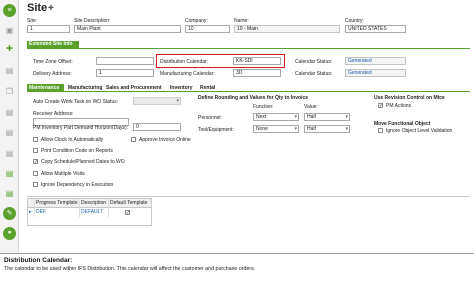 Image resolution: width=474 pixels, height=301 pixels. Describe the element at coordinates (311, 117) in the screenshot. I see `personnel-value-value: Half` at that location.